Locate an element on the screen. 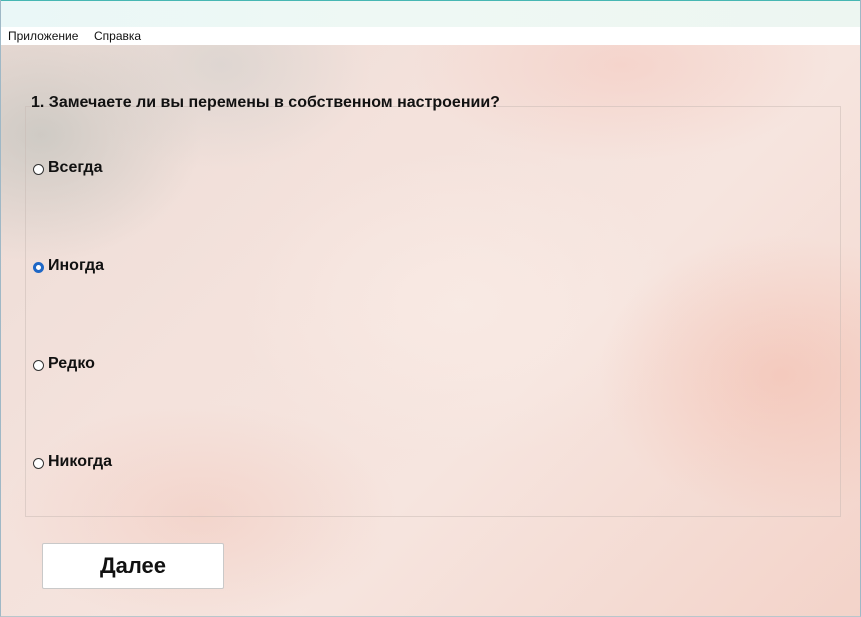 The image size is (861, 617). menu-item-help: Справка is located at coordinates (117, 36).